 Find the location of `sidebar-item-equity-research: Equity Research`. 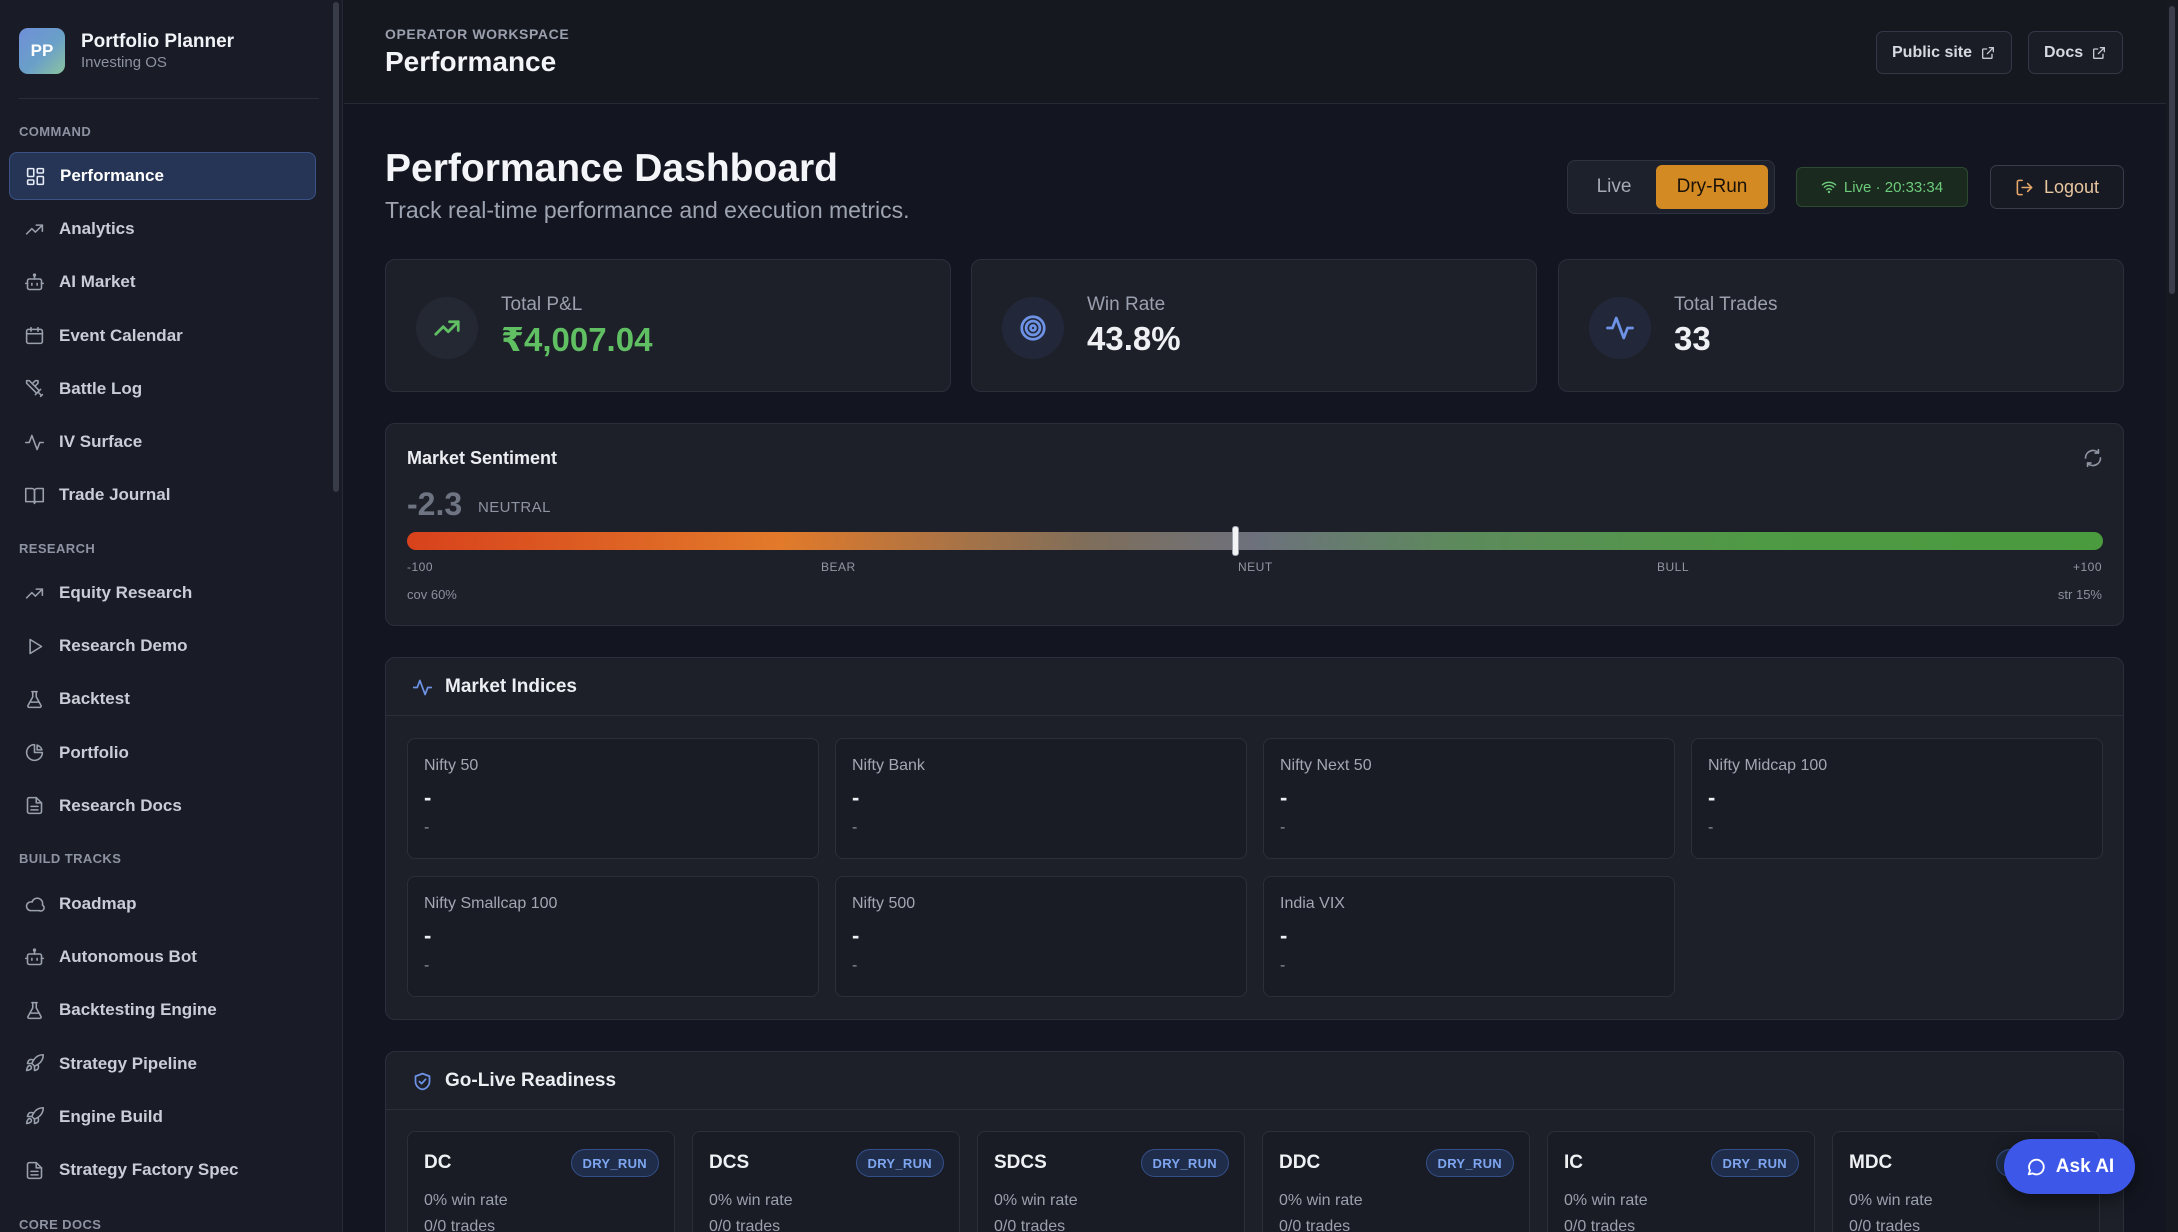

sidebar-item-equity-research: Equity Research is located at coordinates (162, 593).